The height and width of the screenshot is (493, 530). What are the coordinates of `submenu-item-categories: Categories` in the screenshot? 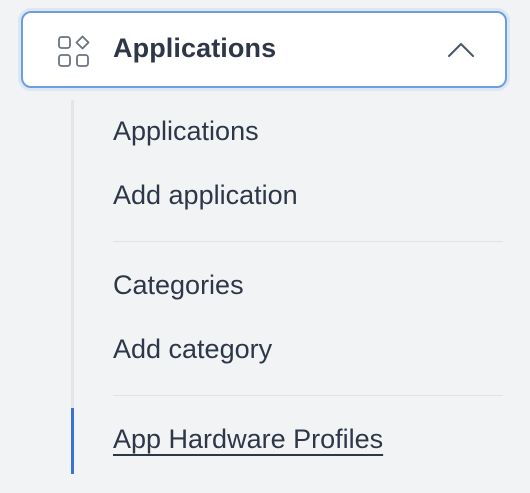 It's located at (178, 285).